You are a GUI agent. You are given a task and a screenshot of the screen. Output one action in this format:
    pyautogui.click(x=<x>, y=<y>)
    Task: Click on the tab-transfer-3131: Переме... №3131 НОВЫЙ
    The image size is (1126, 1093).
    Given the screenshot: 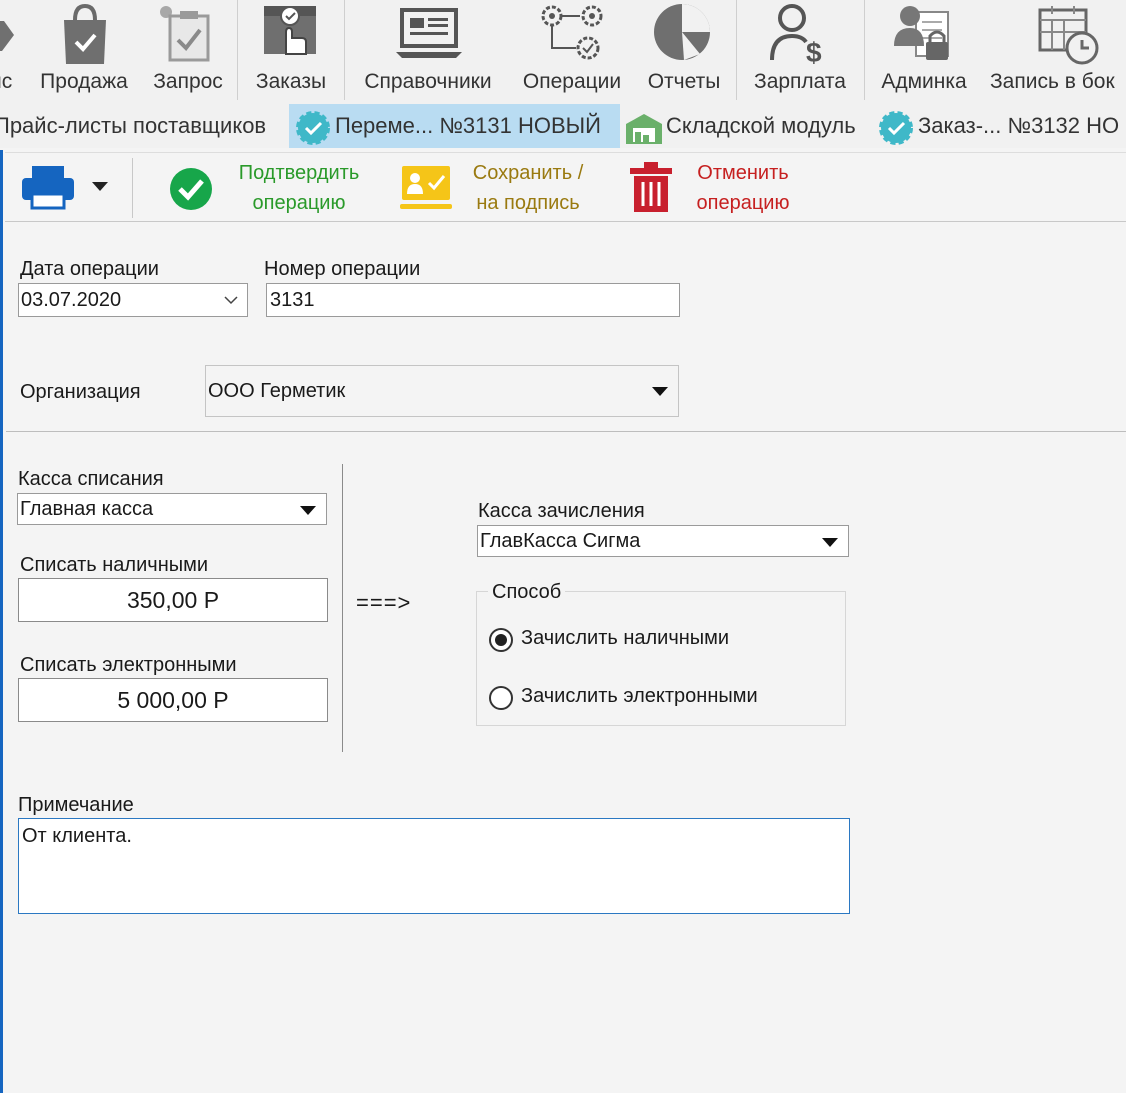 What is the action you would take?
    pyautogui.click(x=454, y=126)
    